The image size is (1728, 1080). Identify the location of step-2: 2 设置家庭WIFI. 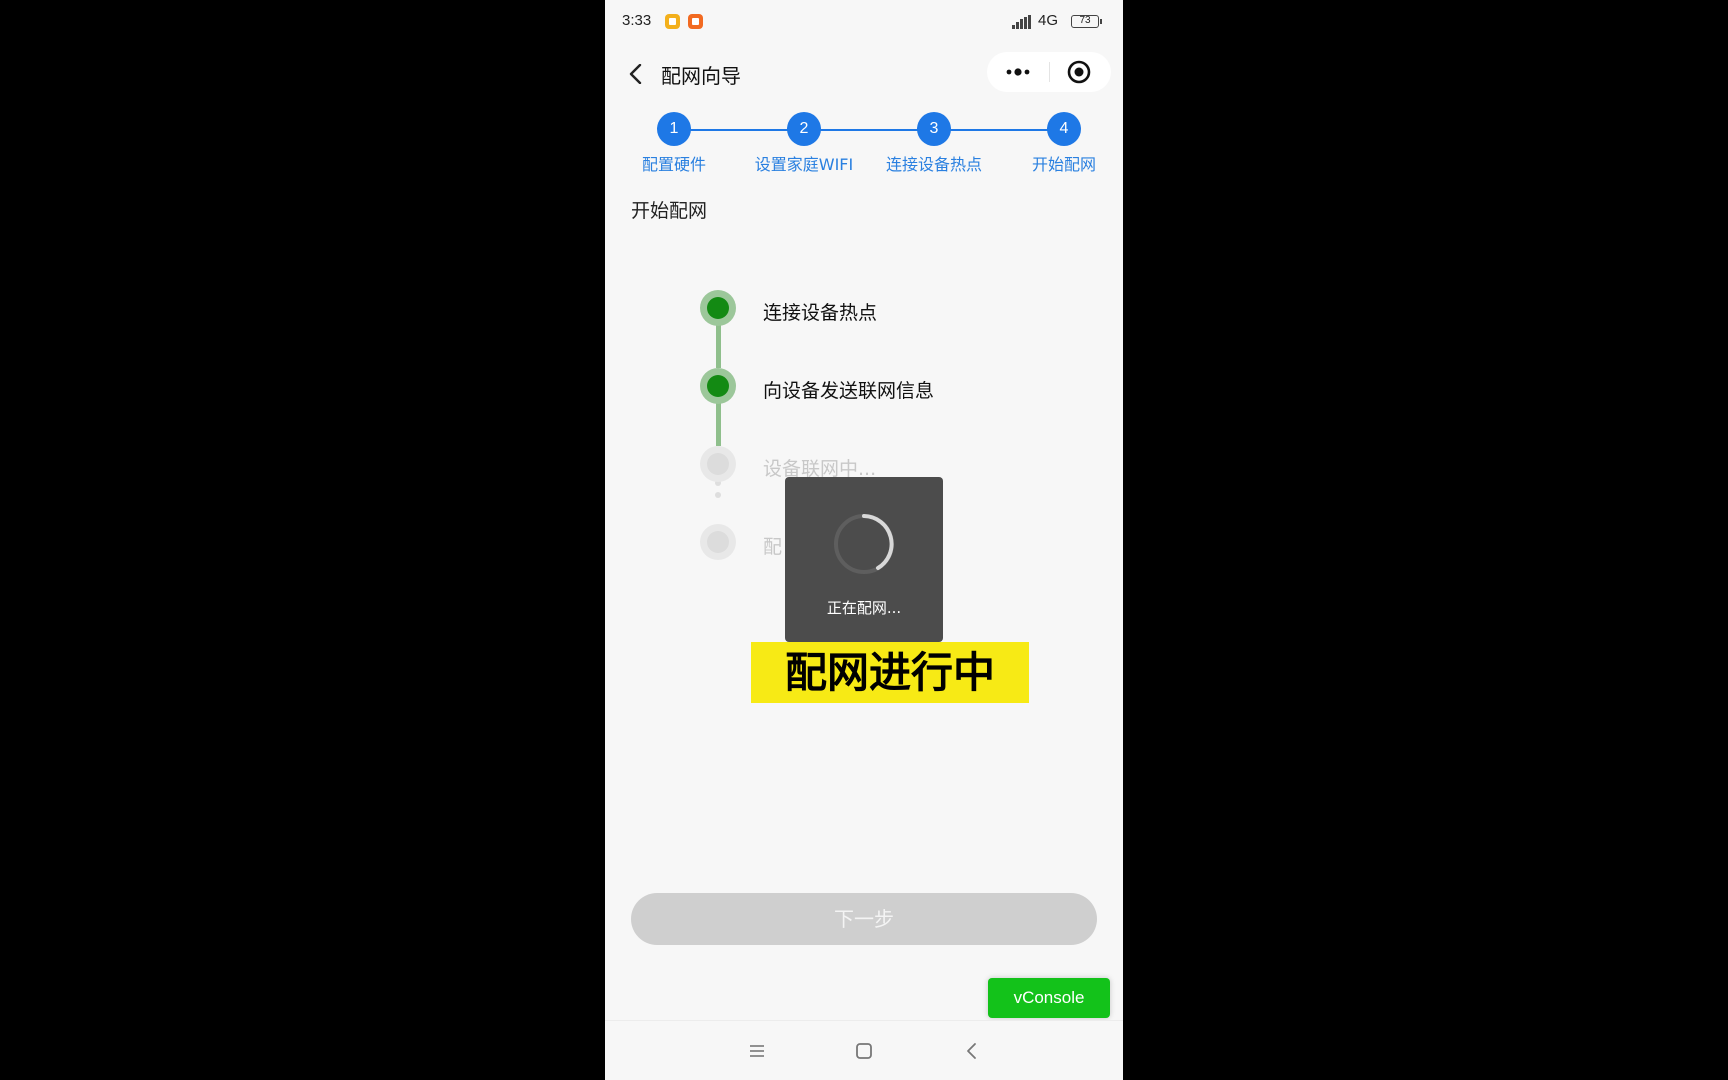
(804, 143).